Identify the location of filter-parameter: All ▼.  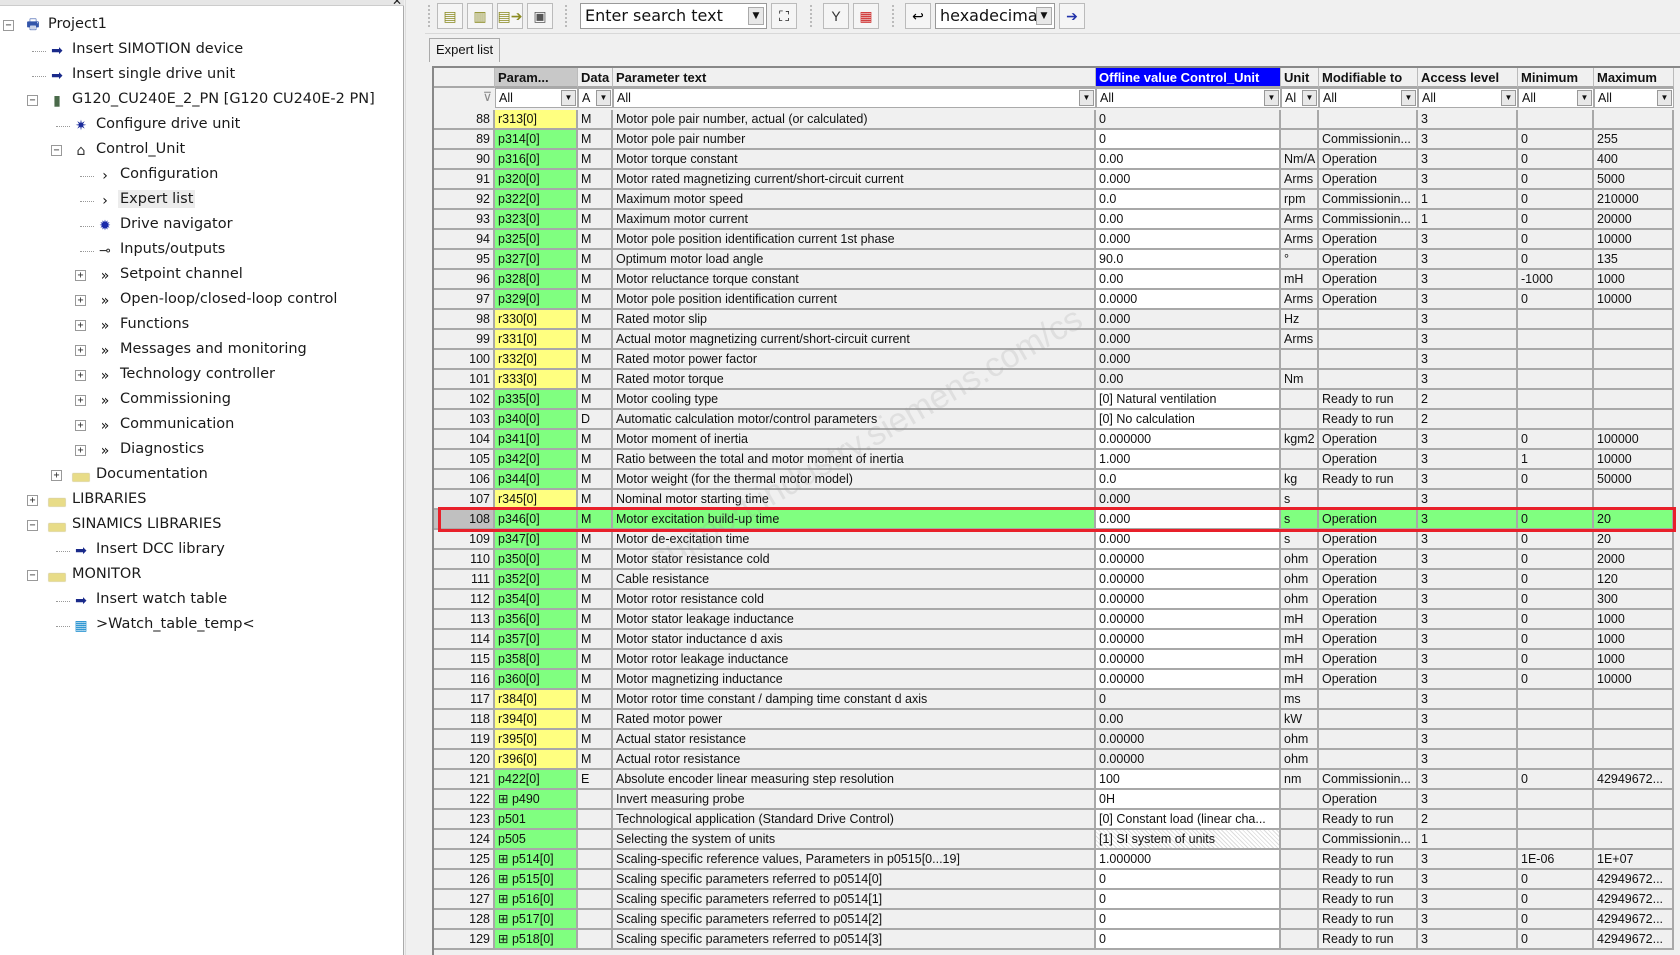
(536, 98).